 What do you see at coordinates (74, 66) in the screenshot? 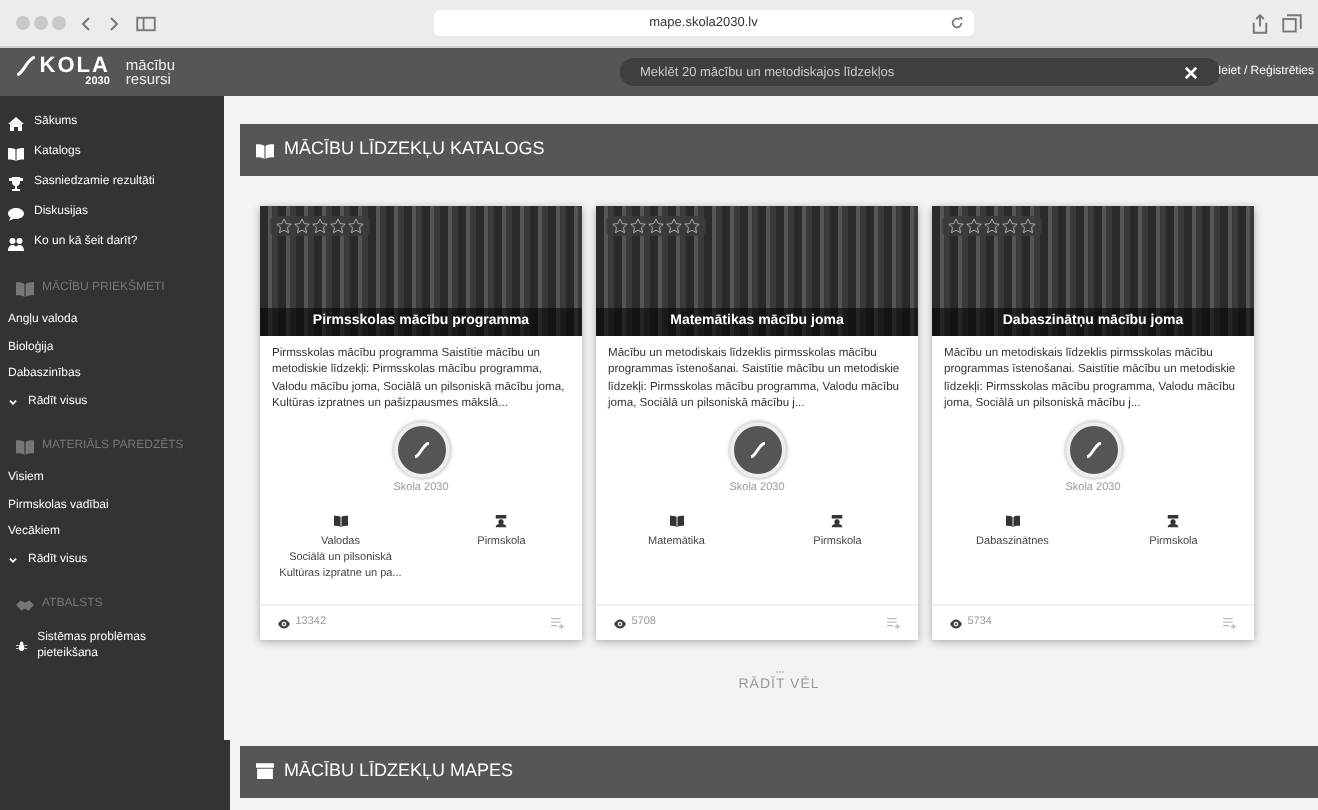
I see `logo-text: KOLA` at bounding box center [74, 66].